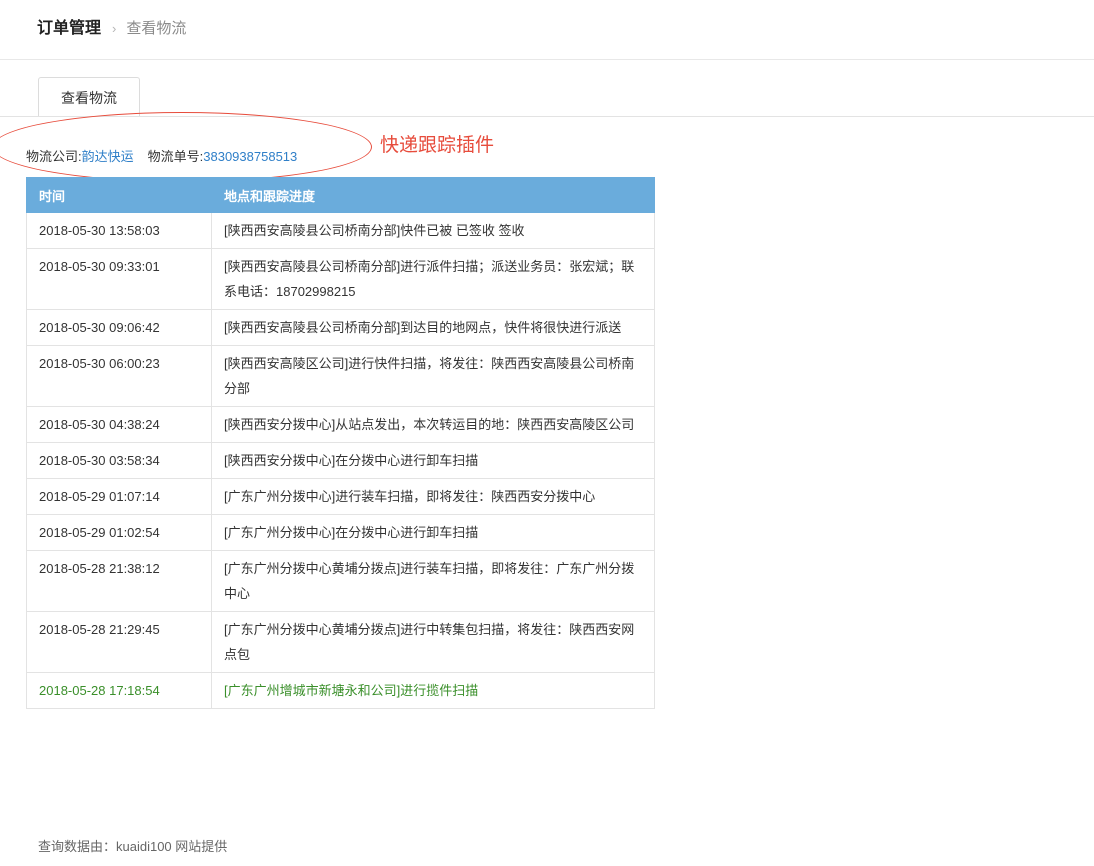  I want to click on row-time: 2018-05-30 13:58:03, so click(119, 230).